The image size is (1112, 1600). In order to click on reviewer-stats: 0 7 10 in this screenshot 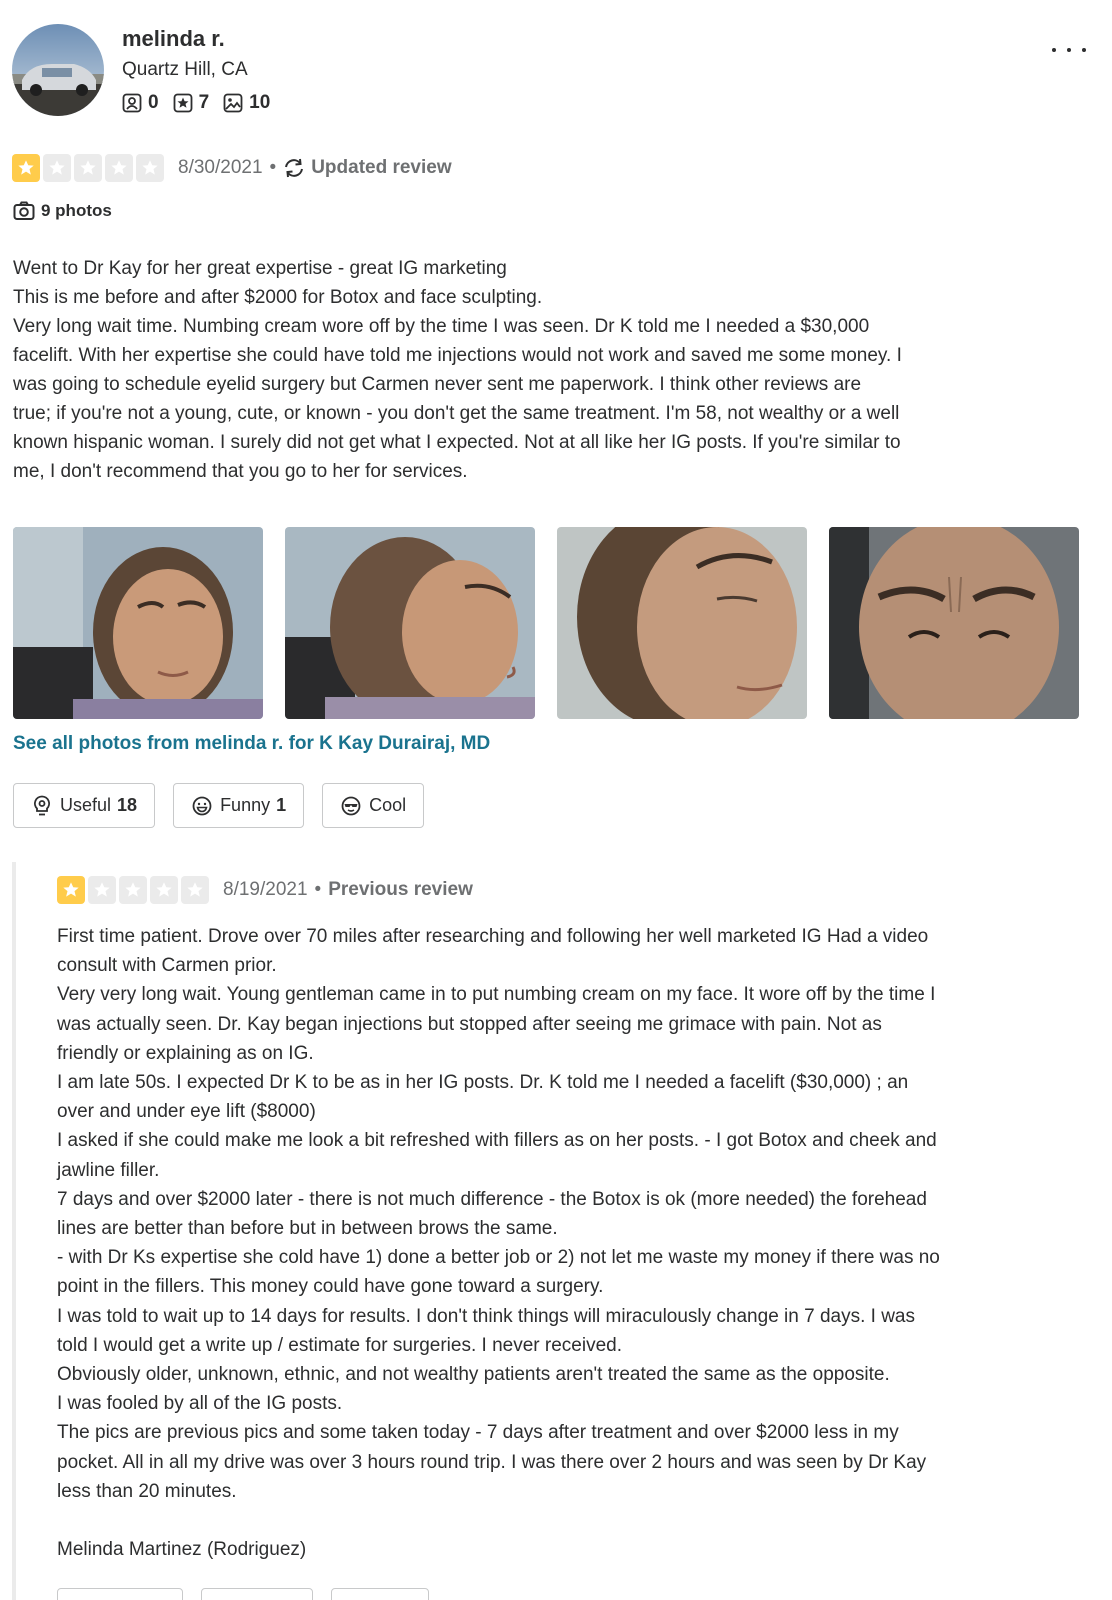, I will do `click(203, 103)`.